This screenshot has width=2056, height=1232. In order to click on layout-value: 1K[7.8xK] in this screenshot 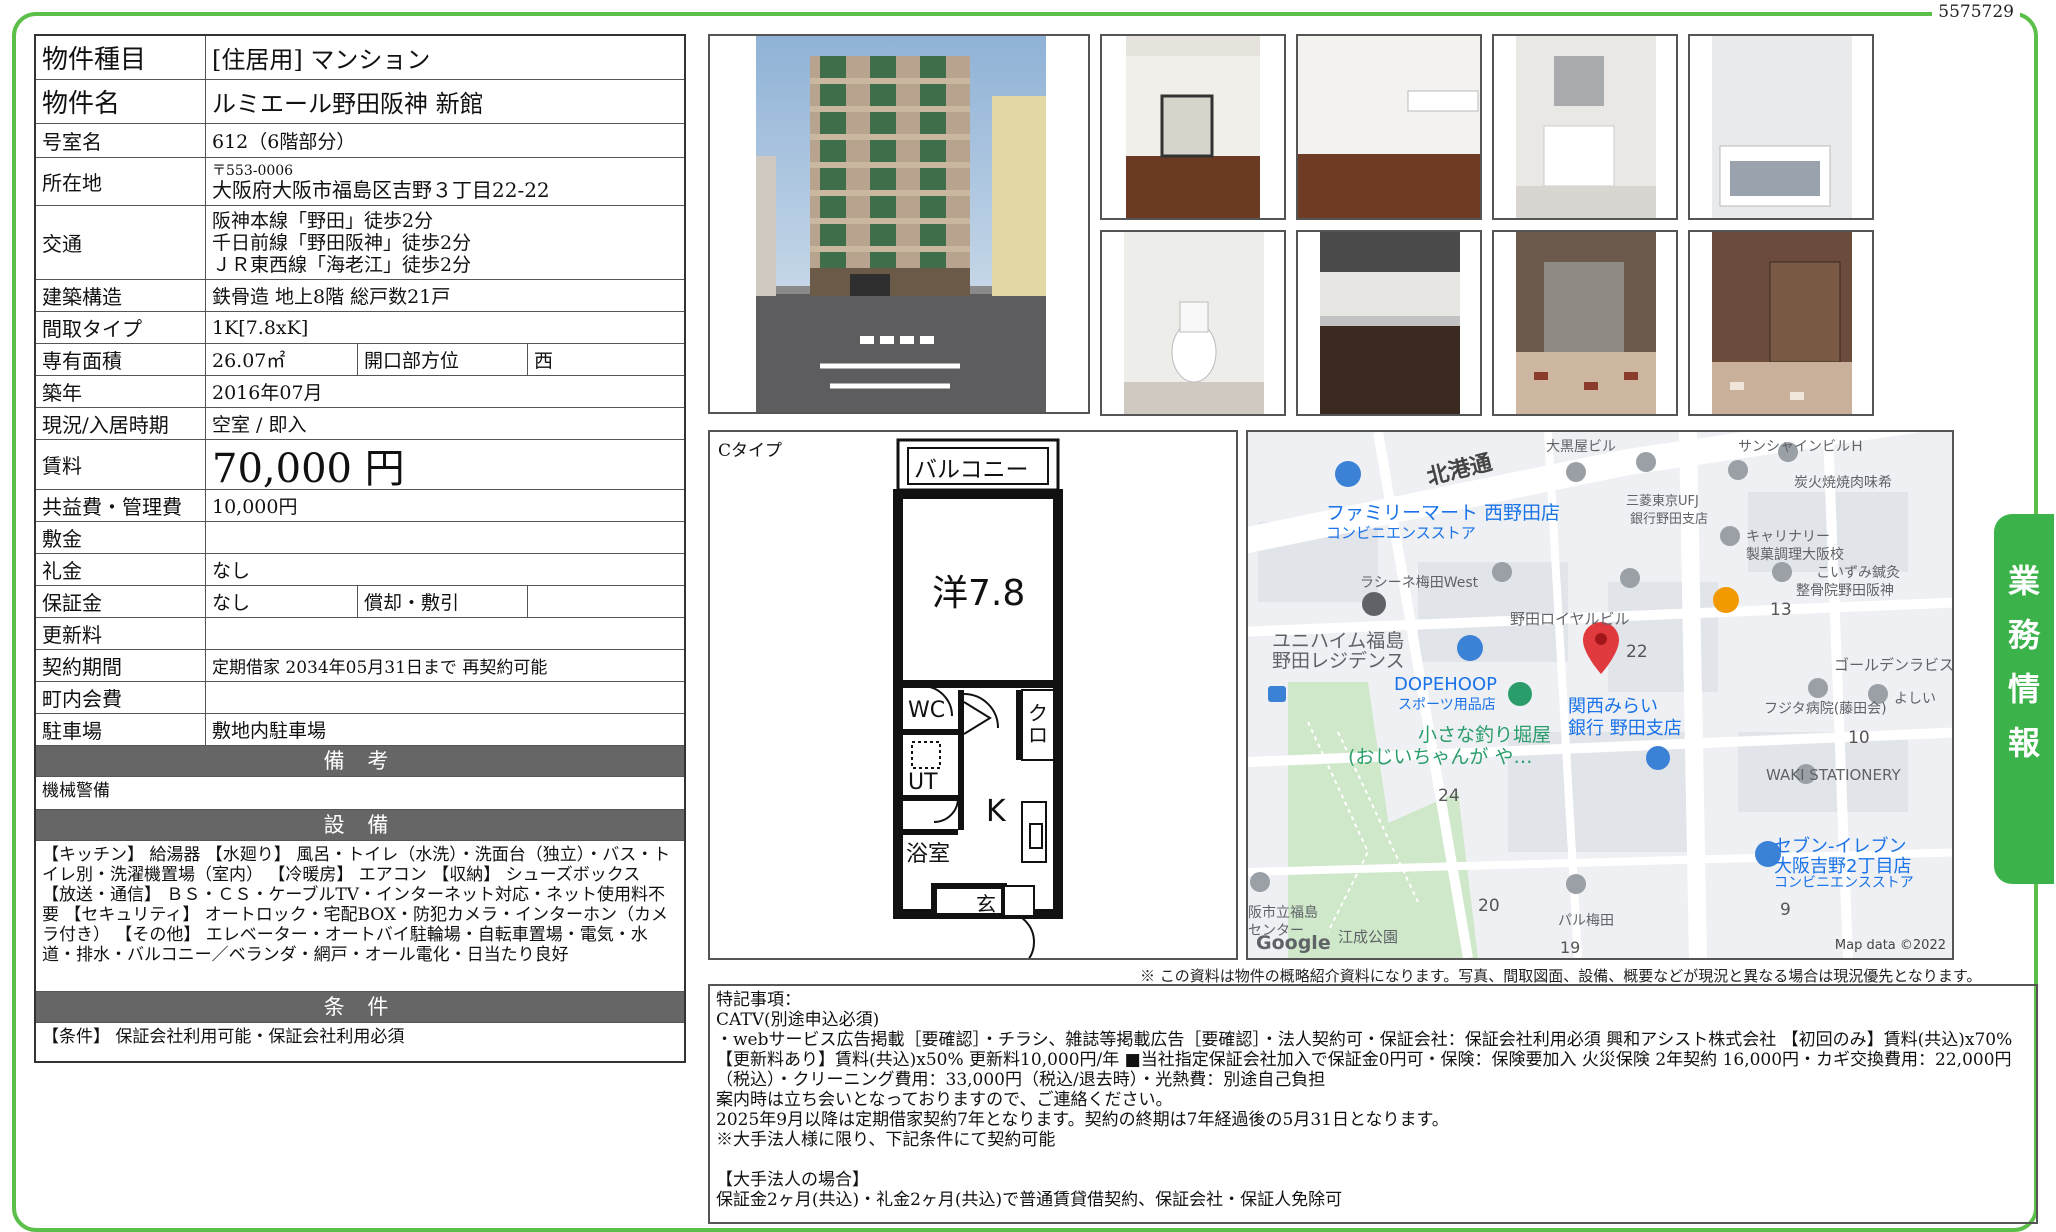, I will do `click(260, 327)`.